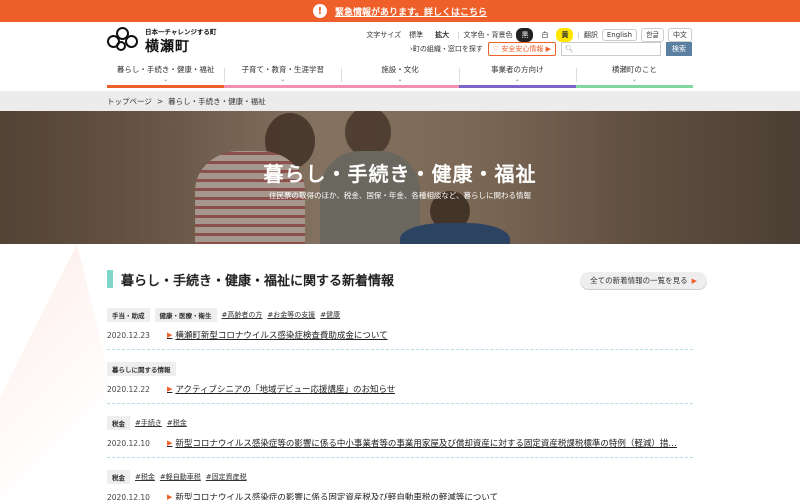 The width and height of the screenshot is (800, 500). What do you see at coordinates (166, 75) in the screenshot?
I see `gnav-item: 暮らし・手続き・健康・福祉 ⌄` at bounding box center [166, 75].